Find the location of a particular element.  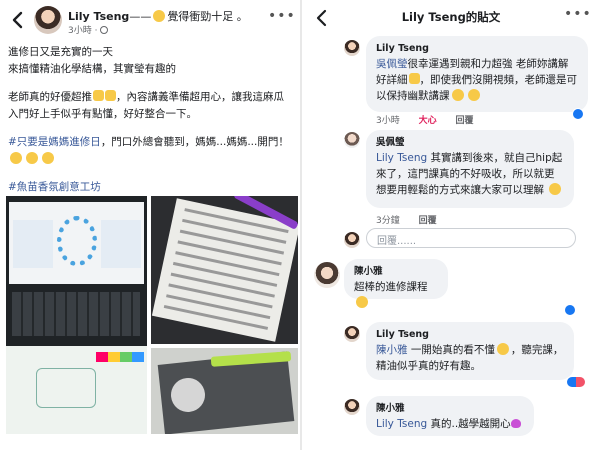

heart-eyes-emoji-icon is located at coordinates (362, 302).